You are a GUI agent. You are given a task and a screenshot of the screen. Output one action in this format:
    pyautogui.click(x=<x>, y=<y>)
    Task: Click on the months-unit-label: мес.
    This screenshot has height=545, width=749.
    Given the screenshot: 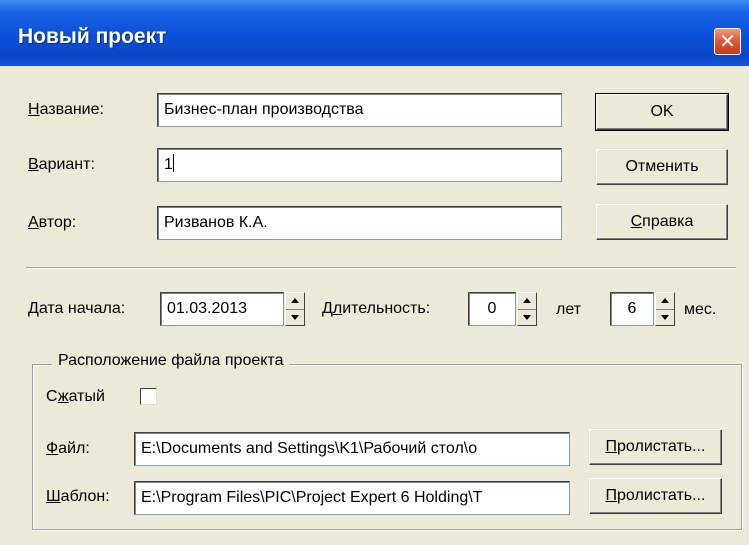 What is the action you would take?
    pyautogui.click(x=700, y=309)
    